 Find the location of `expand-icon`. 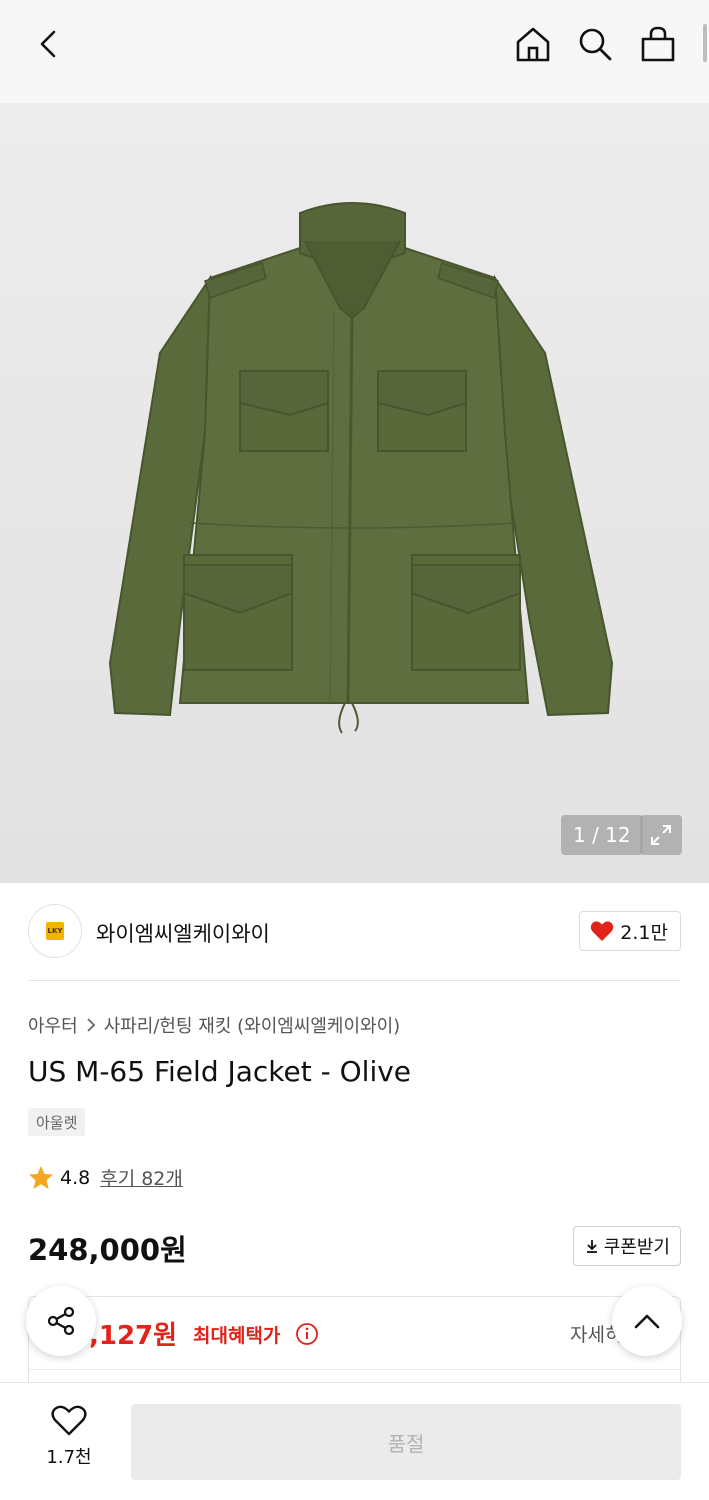

expand-icon is located at coordinates (661, 835).